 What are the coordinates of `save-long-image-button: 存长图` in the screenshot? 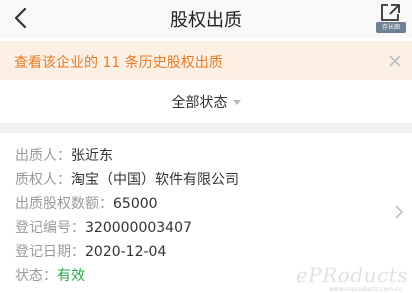 It's located at (391, 18).